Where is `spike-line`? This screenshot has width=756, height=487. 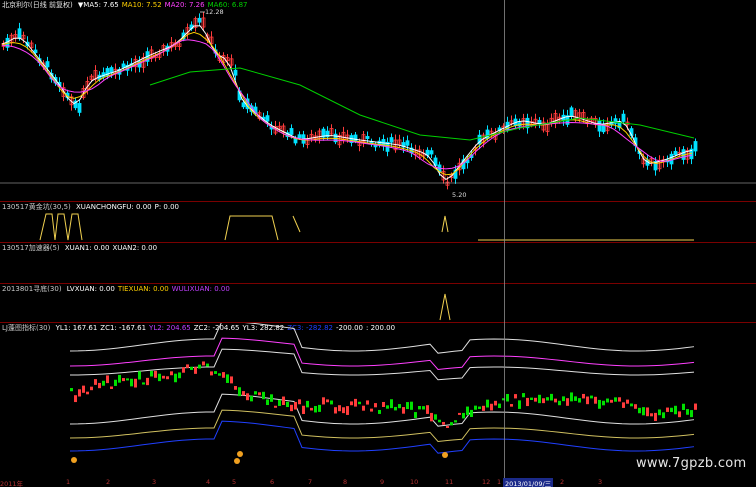 spike-line is located at coordinates (445, 307).